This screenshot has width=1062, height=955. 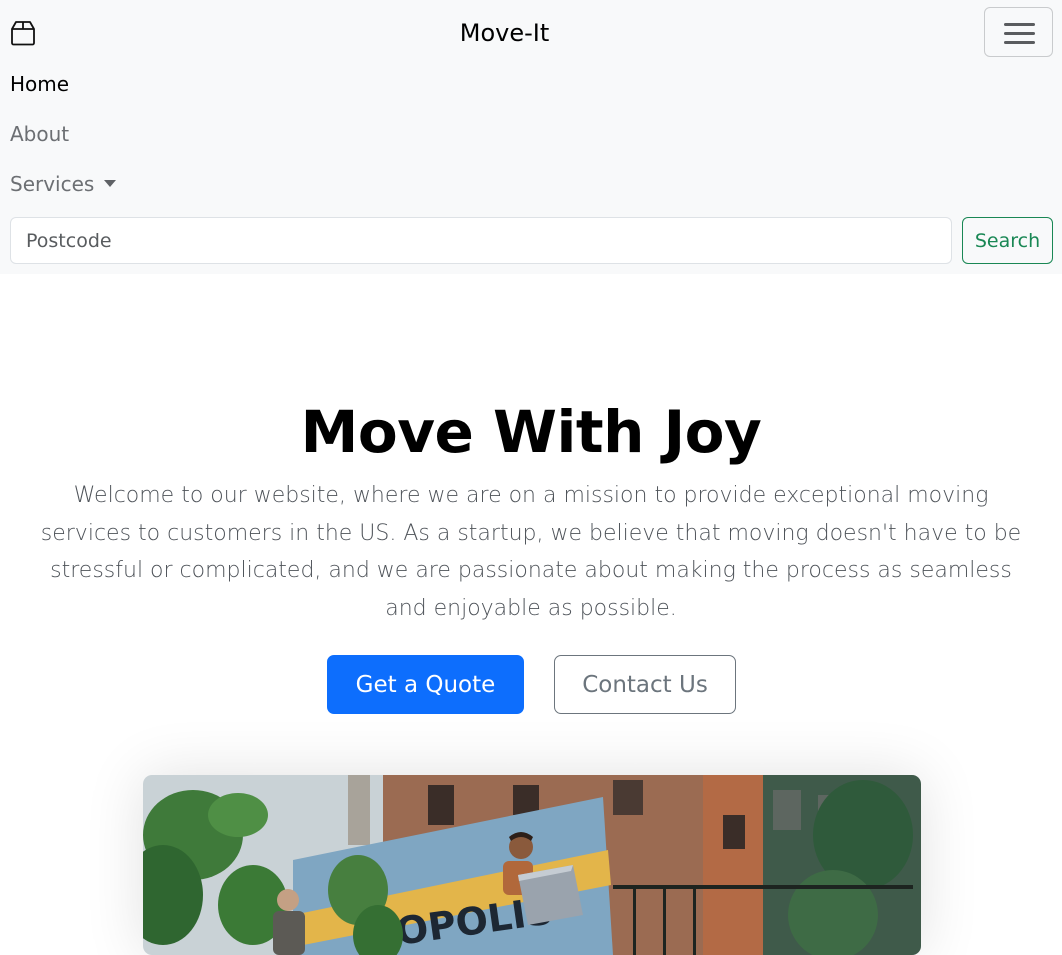 I want to click on hero-image: OPOLIS, so click(x=532, y=865).